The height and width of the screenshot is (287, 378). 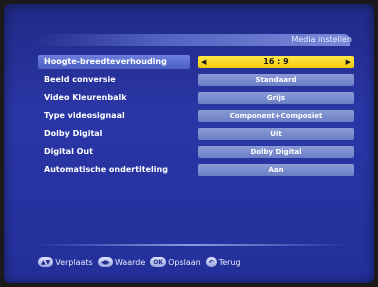 What do you see at coordinates (114, 62) in the screenshot?
I see `menu-label: Hoogte-breedteverhouding` at bounding box center [114, 62].